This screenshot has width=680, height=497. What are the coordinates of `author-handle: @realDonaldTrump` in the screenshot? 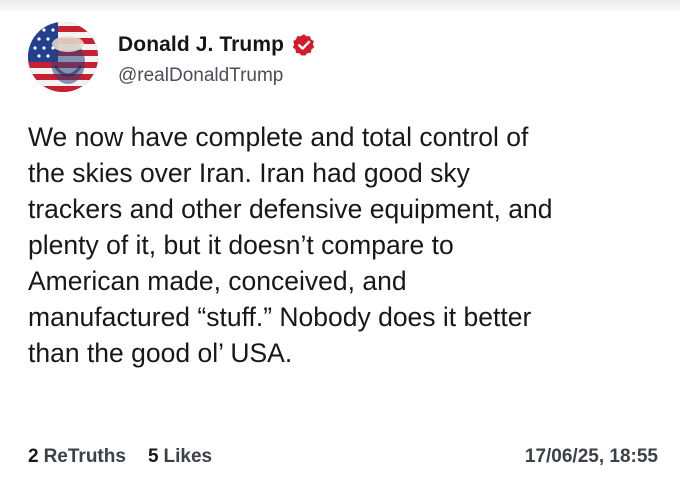 It's located at (200, 76).